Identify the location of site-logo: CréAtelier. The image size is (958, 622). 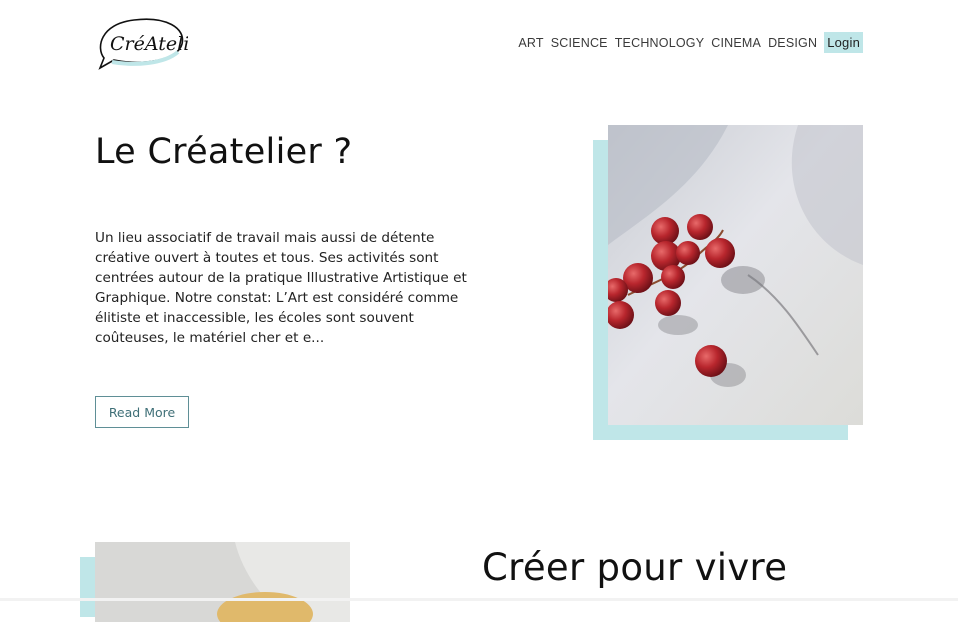
(153, 42).